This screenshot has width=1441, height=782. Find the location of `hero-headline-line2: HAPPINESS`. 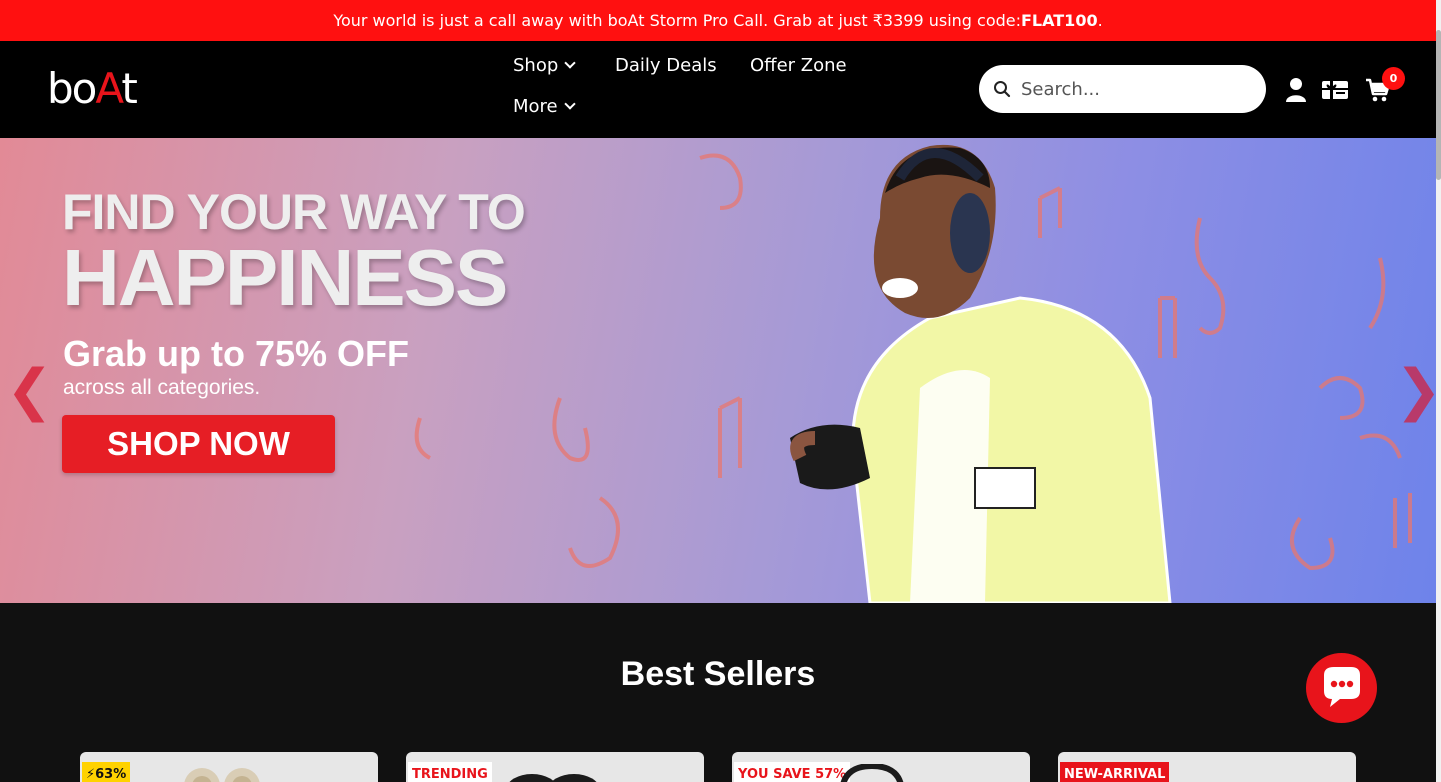

hero-headline-line2: HAPPINESS is located at coordinates (285, 277).